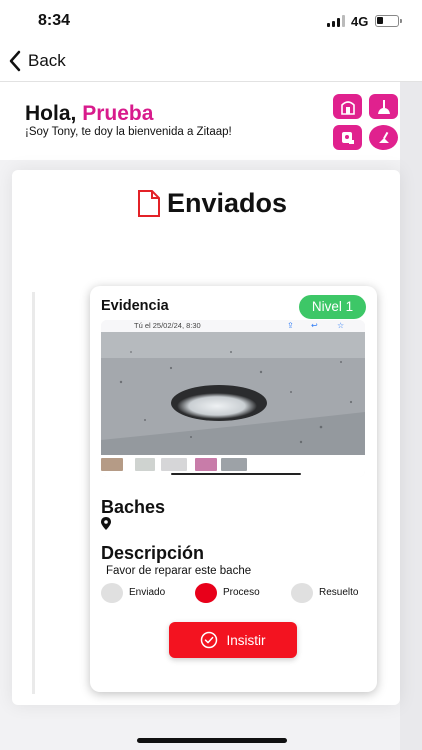 The height and width of the screenshot is (750, 422). I want to click on insistir-button: Insistir, so click(233, 640).